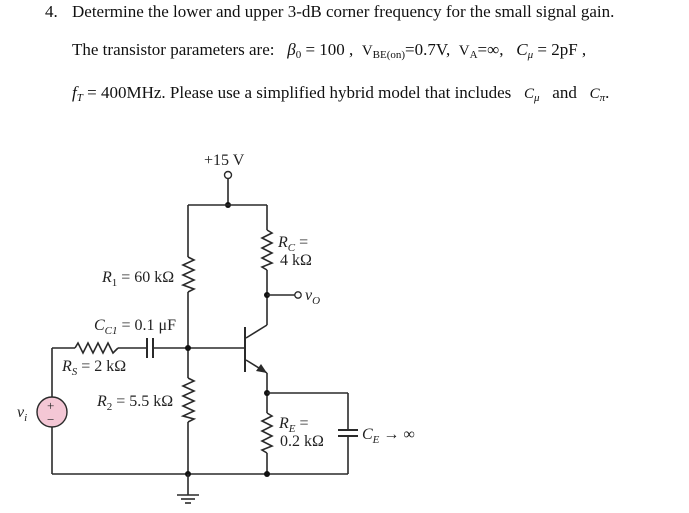 Image resolution: width=689 pixels, height=513 pixels. Describe the element at coordinates (134, 403) in the screenshot. I see `r2-label: R2 = 5.5 kΩ` at that location.